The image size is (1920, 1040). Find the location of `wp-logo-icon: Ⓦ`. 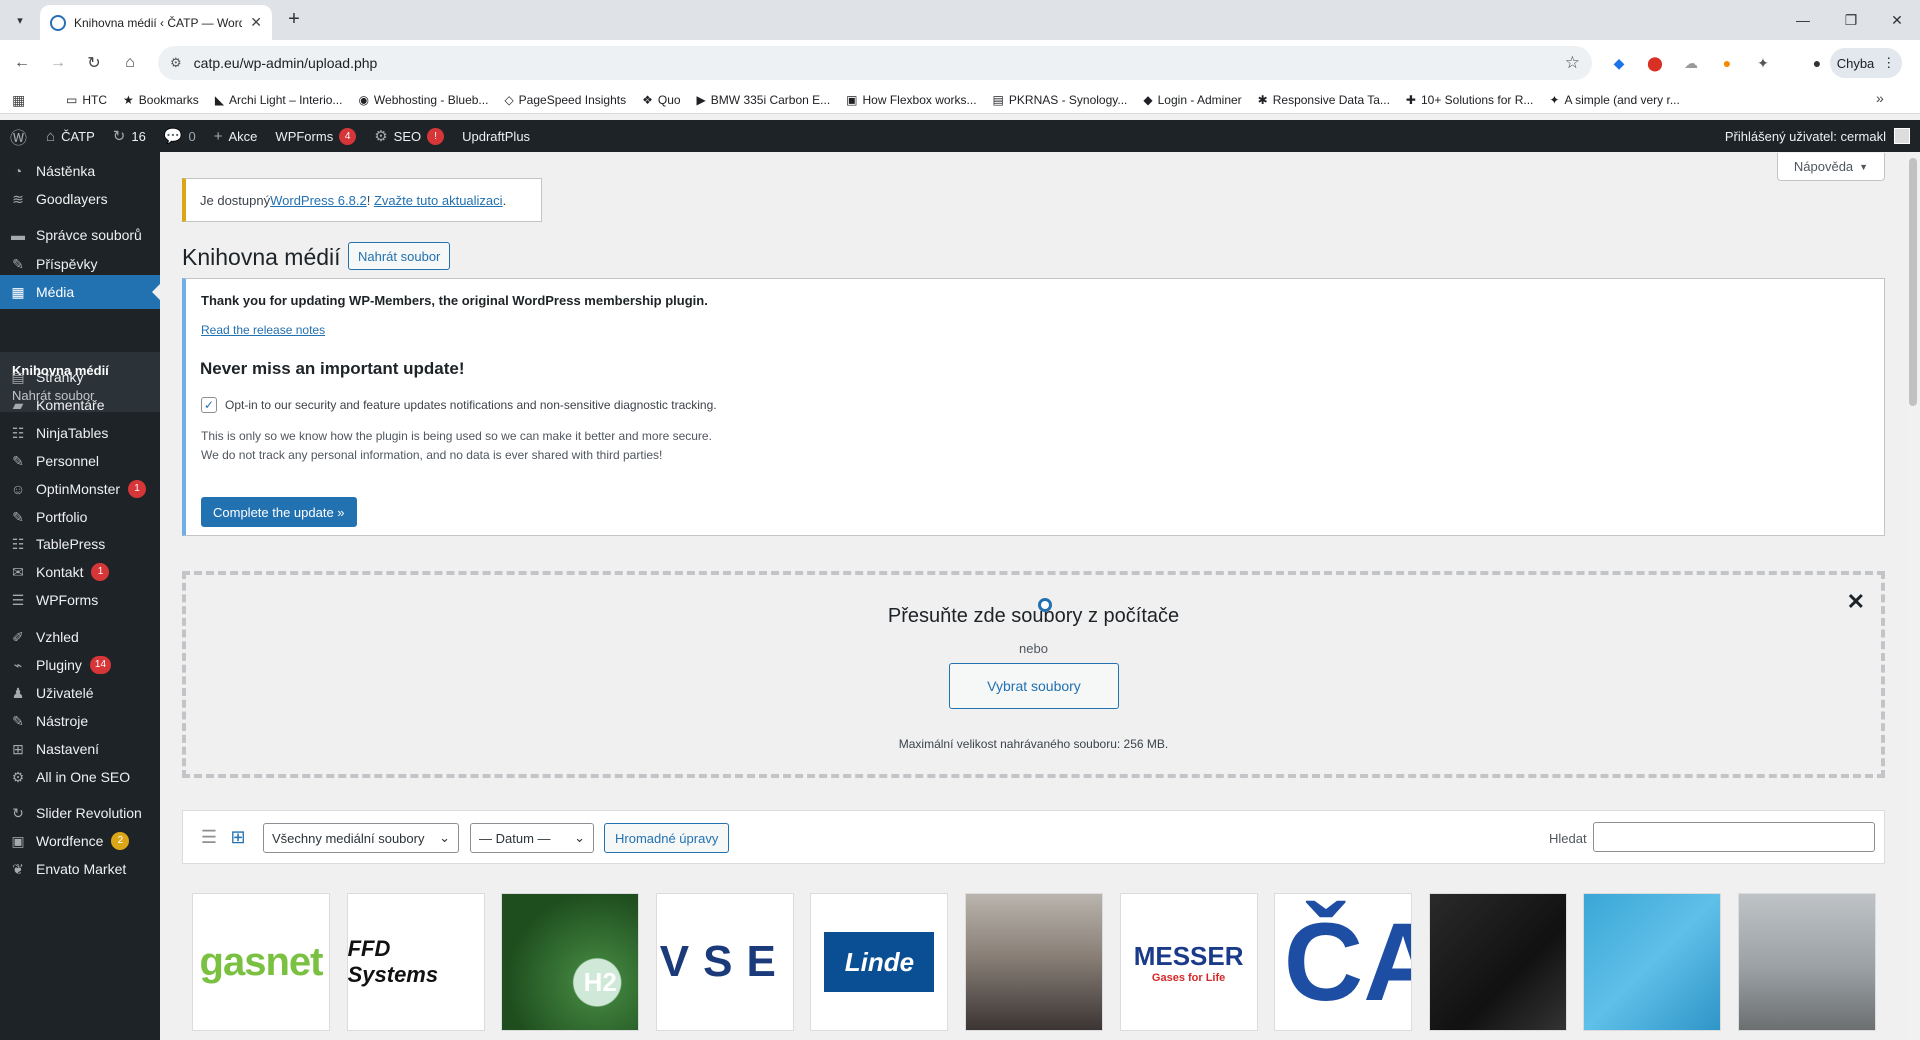

wp-logo-icon: Ⓦ is located at coordinates (18, 136).